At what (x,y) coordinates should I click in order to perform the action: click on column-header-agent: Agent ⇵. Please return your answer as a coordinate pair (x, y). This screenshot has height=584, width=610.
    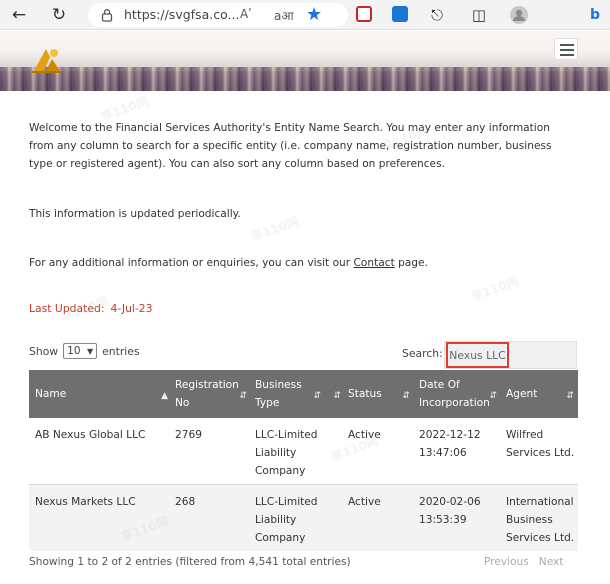
    Looking at the image, I should click on (541, 394).